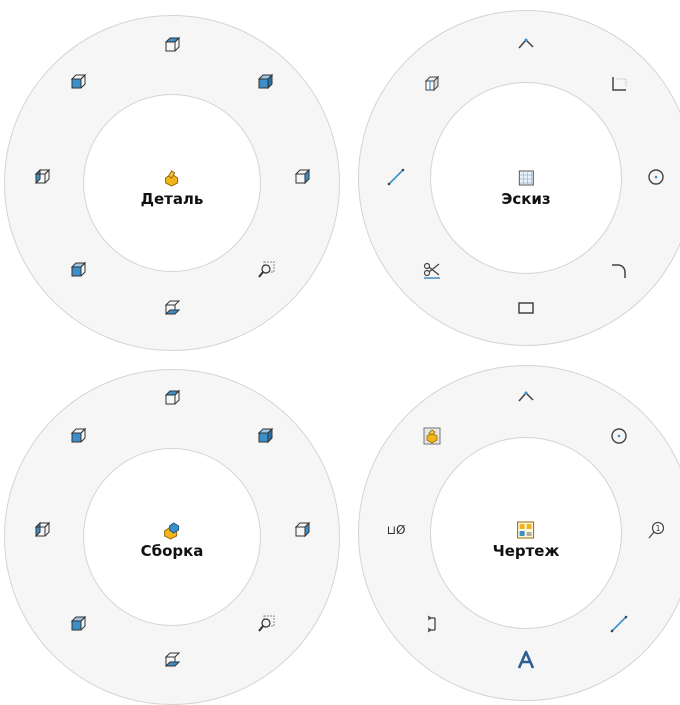 The width and height of the screenshot is (680, 705). I want to click on rectangle-icon, so click(526, 308).